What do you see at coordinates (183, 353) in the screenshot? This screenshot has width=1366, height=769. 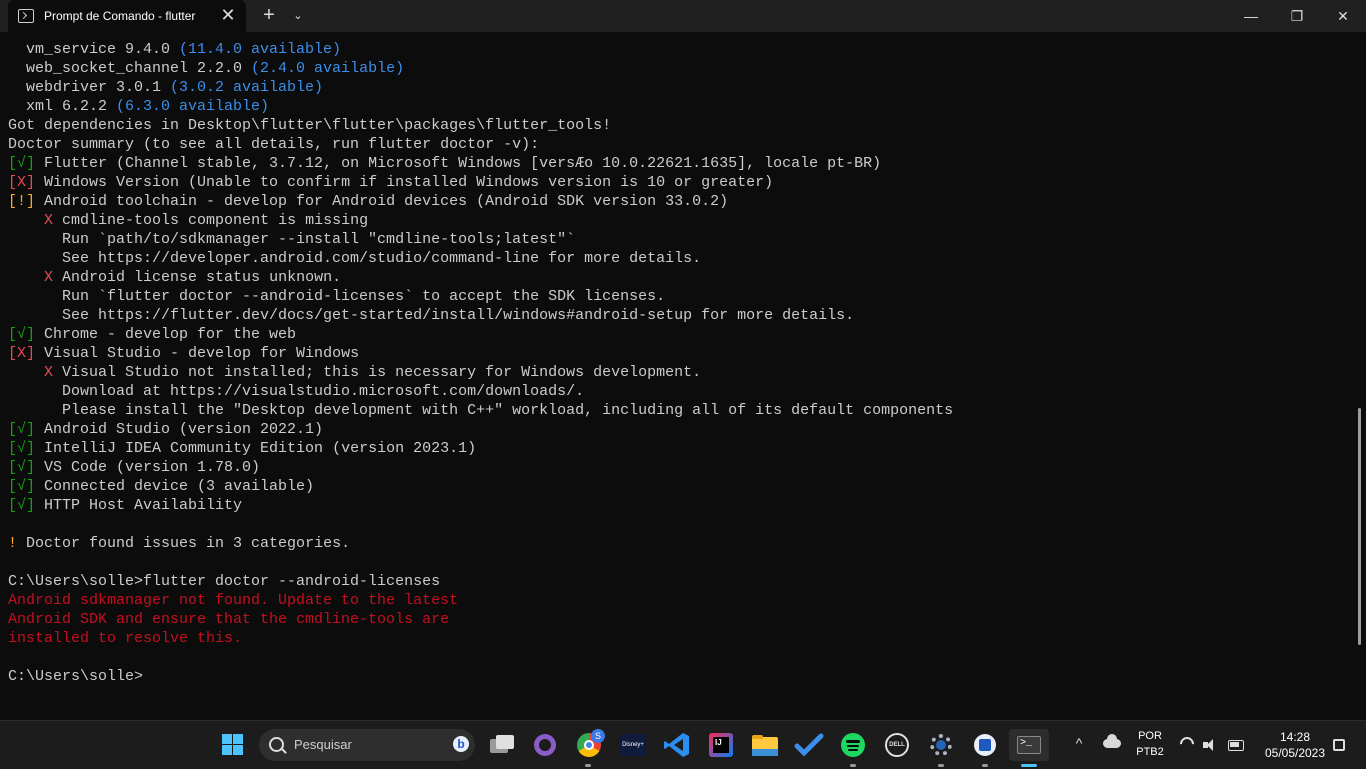 I see `terminal-line: [X] Visual Studio - develop for Windows` at bounding box center [183, 353].